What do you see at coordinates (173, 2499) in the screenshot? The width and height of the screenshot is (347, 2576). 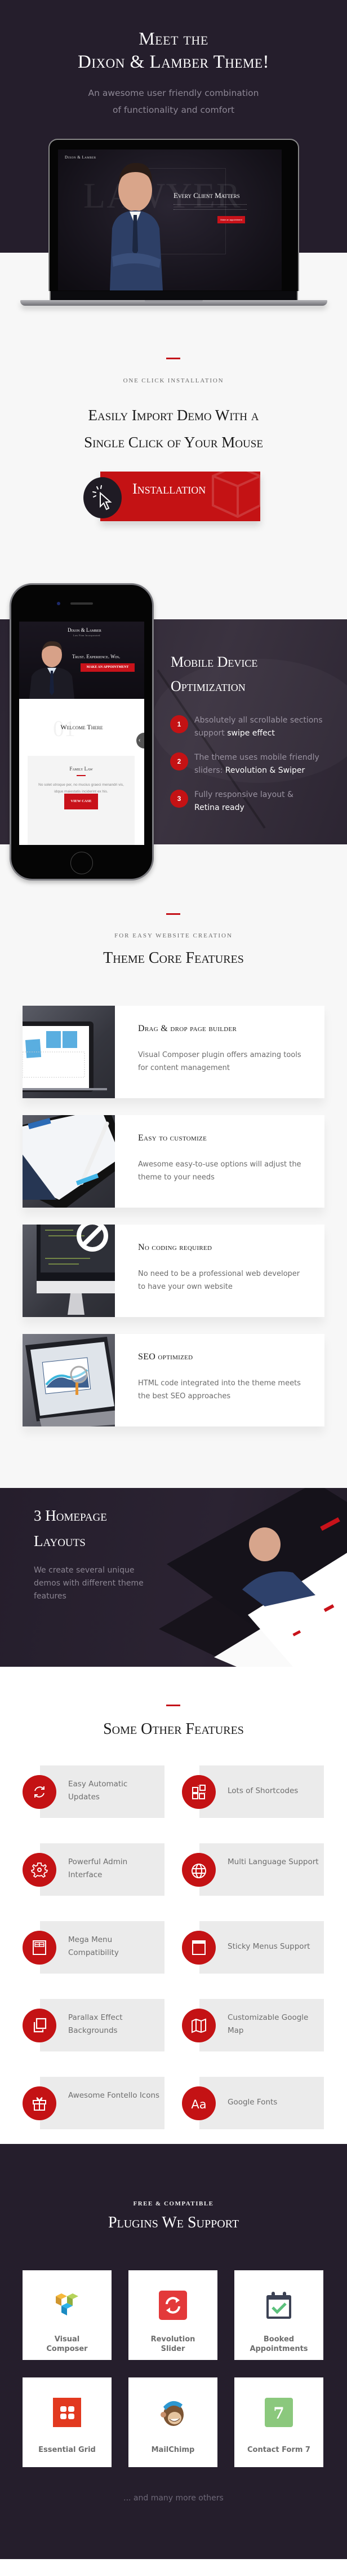 I see `plugins-more-text: ... and many more others` at bounding box center [173, 2499].